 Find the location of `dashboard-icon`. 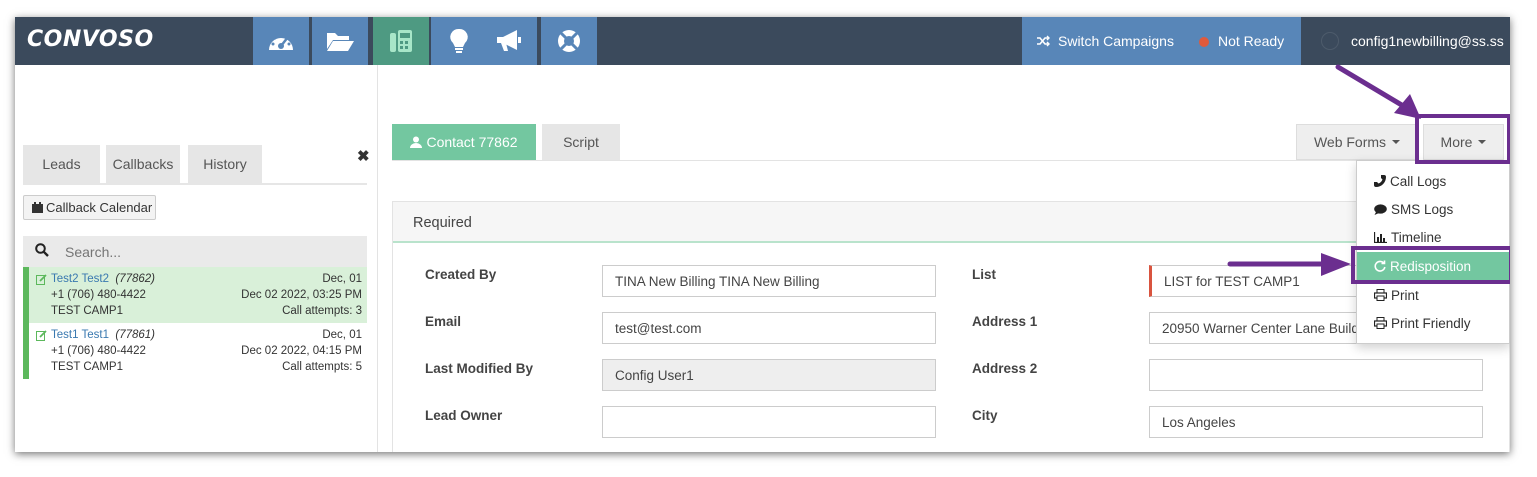

dashboard-icon is located at coordinates (281, 41).